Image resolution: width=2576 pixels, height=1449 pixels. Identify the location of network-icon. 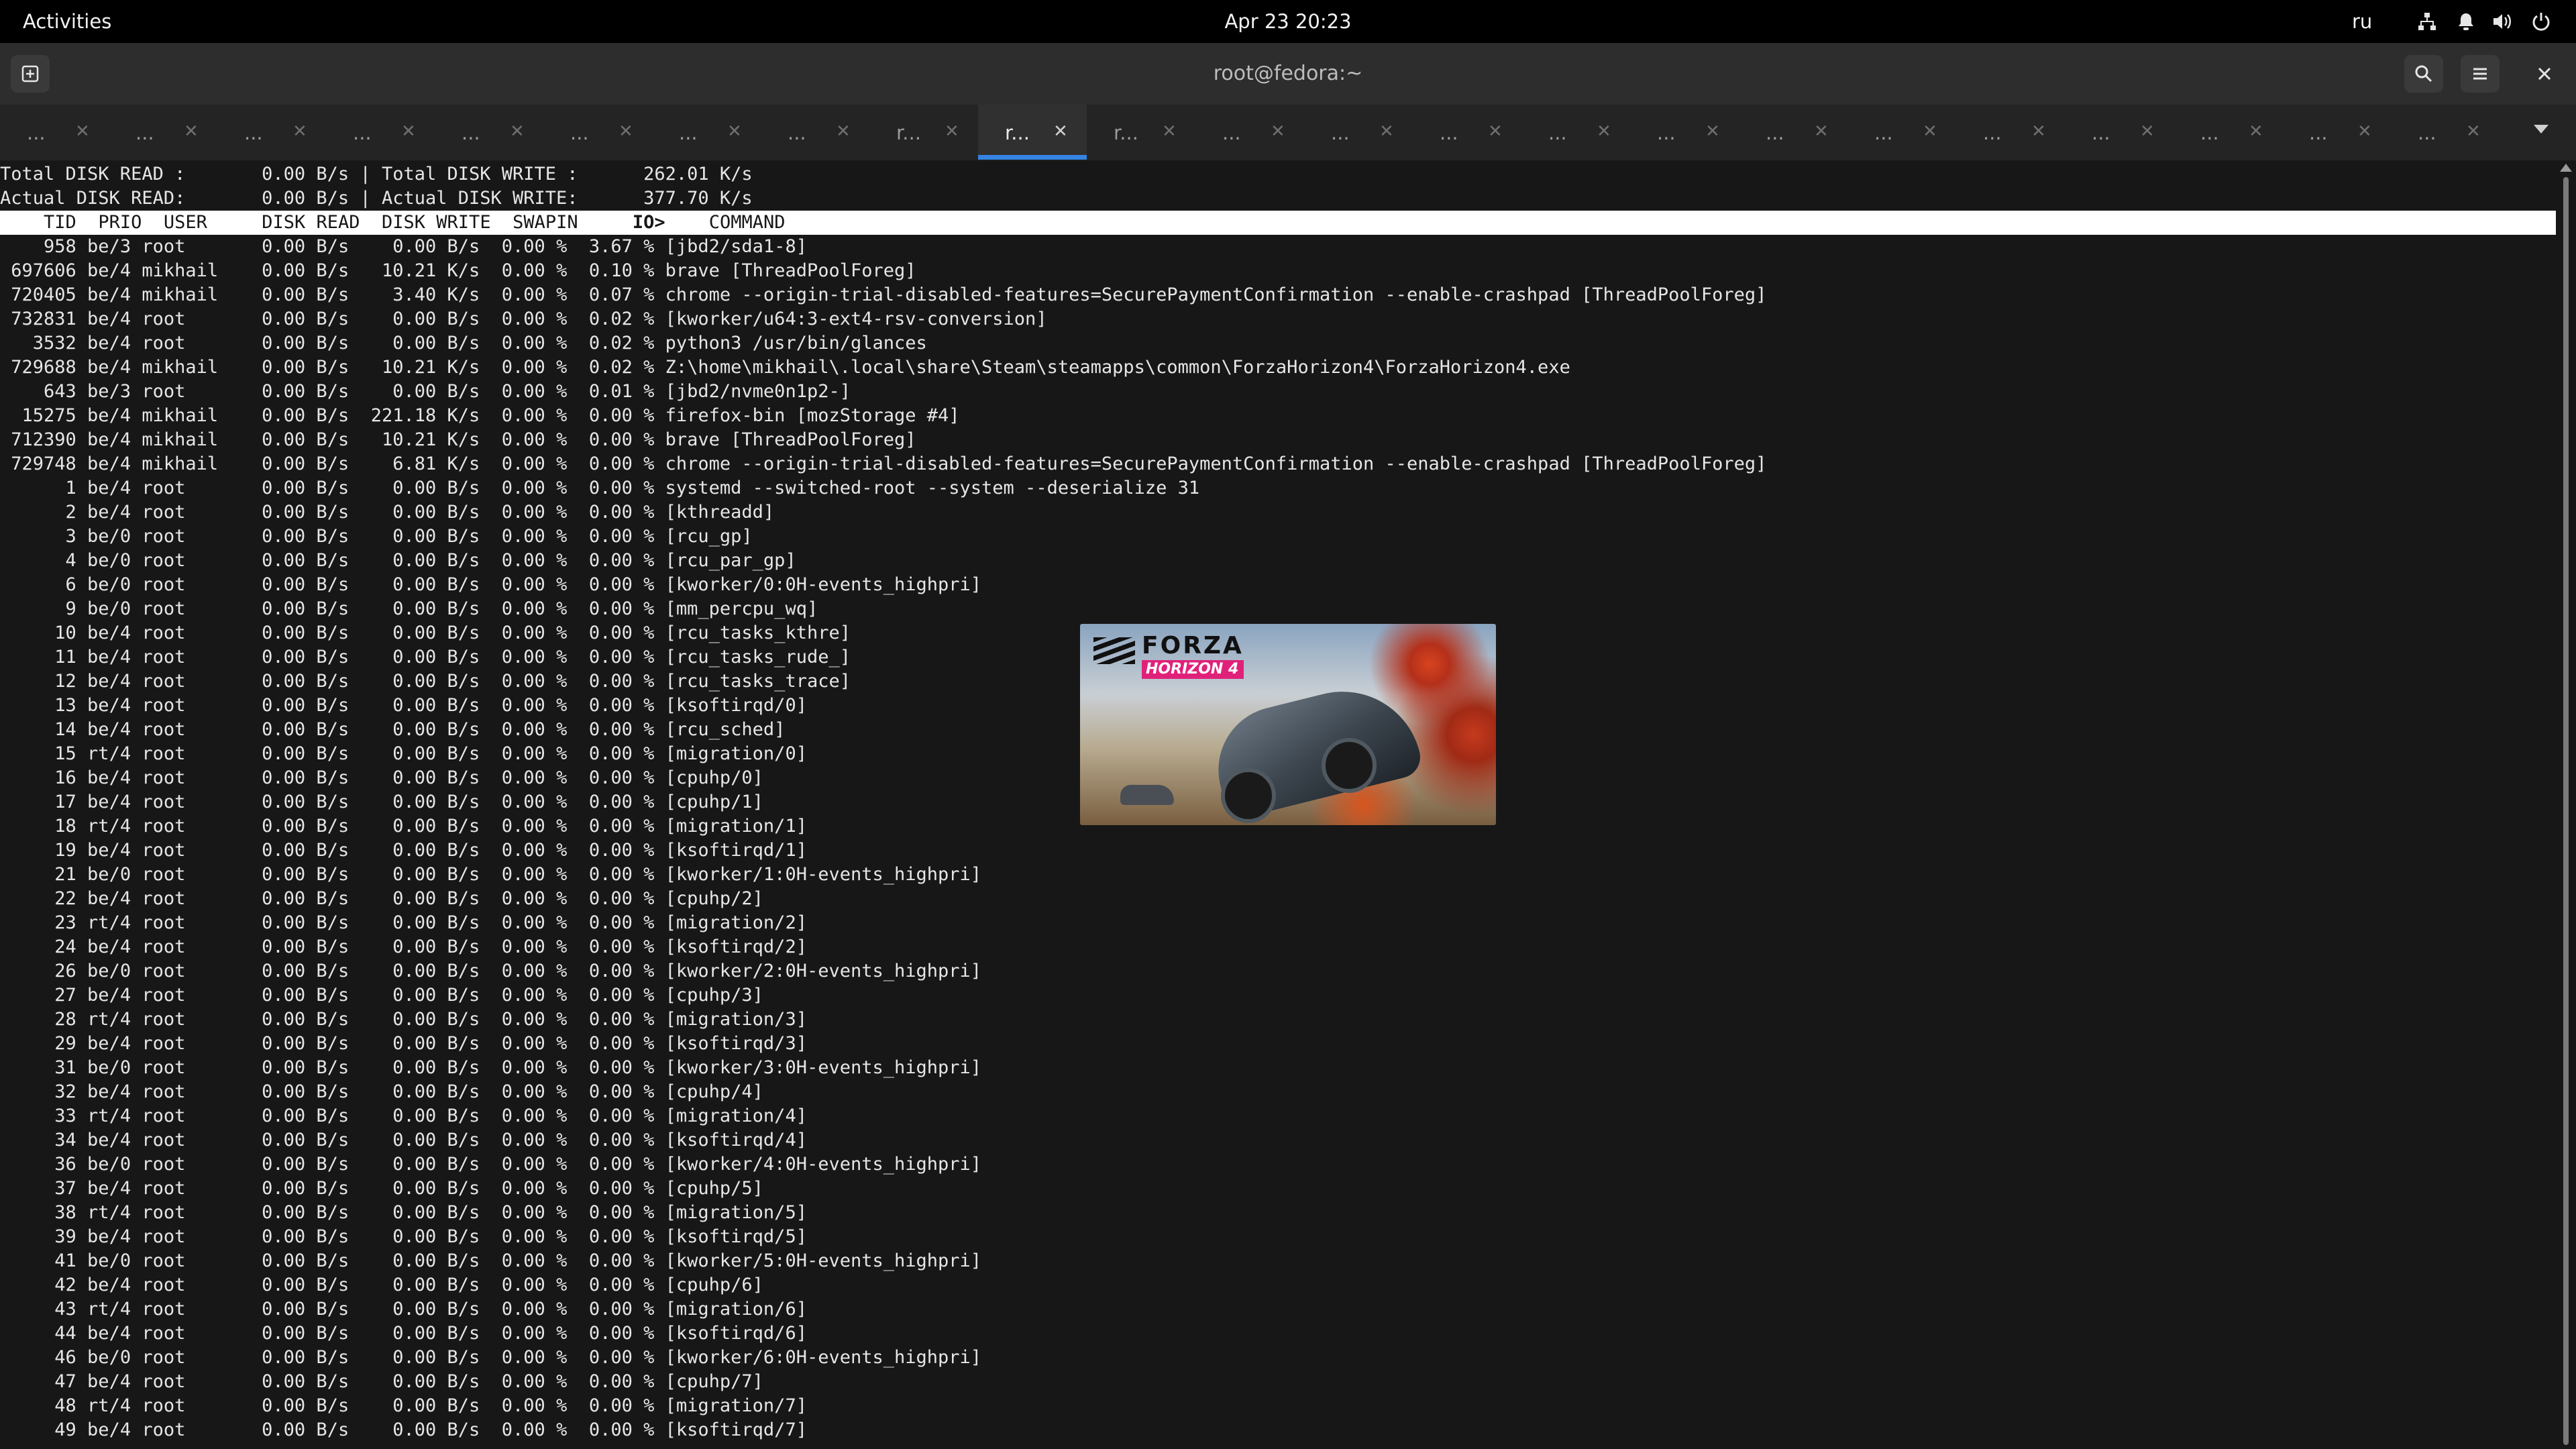
(2427, 21).